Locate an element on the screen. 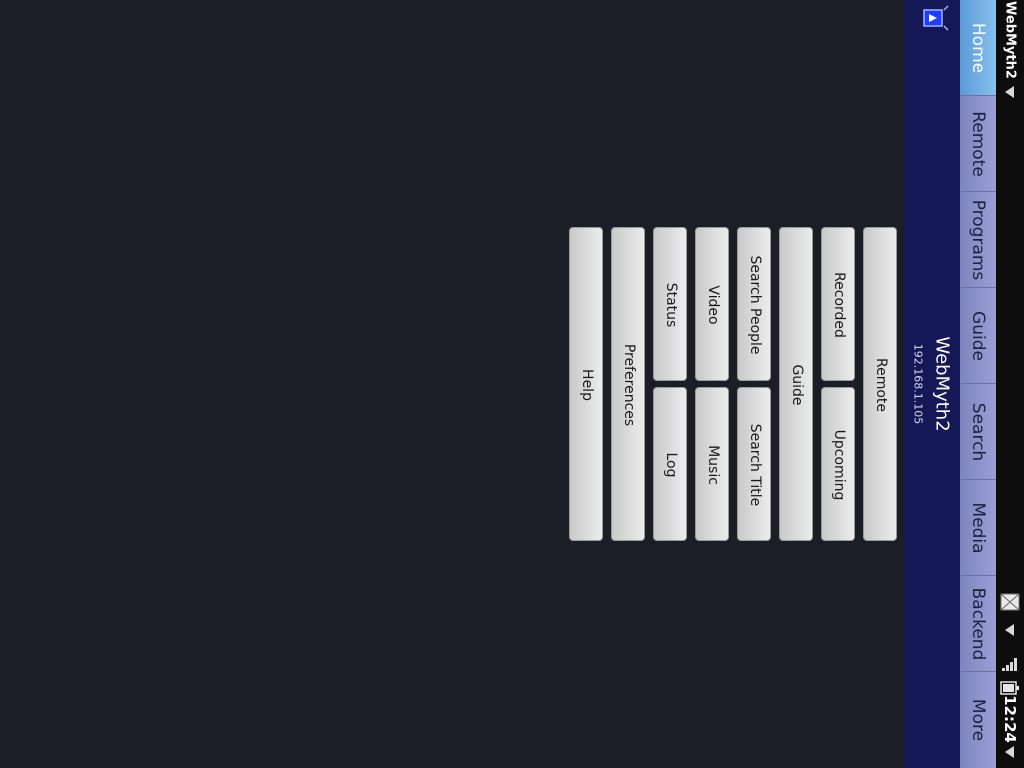  preferences-button: Preferences is located at coordinates (628, 384).